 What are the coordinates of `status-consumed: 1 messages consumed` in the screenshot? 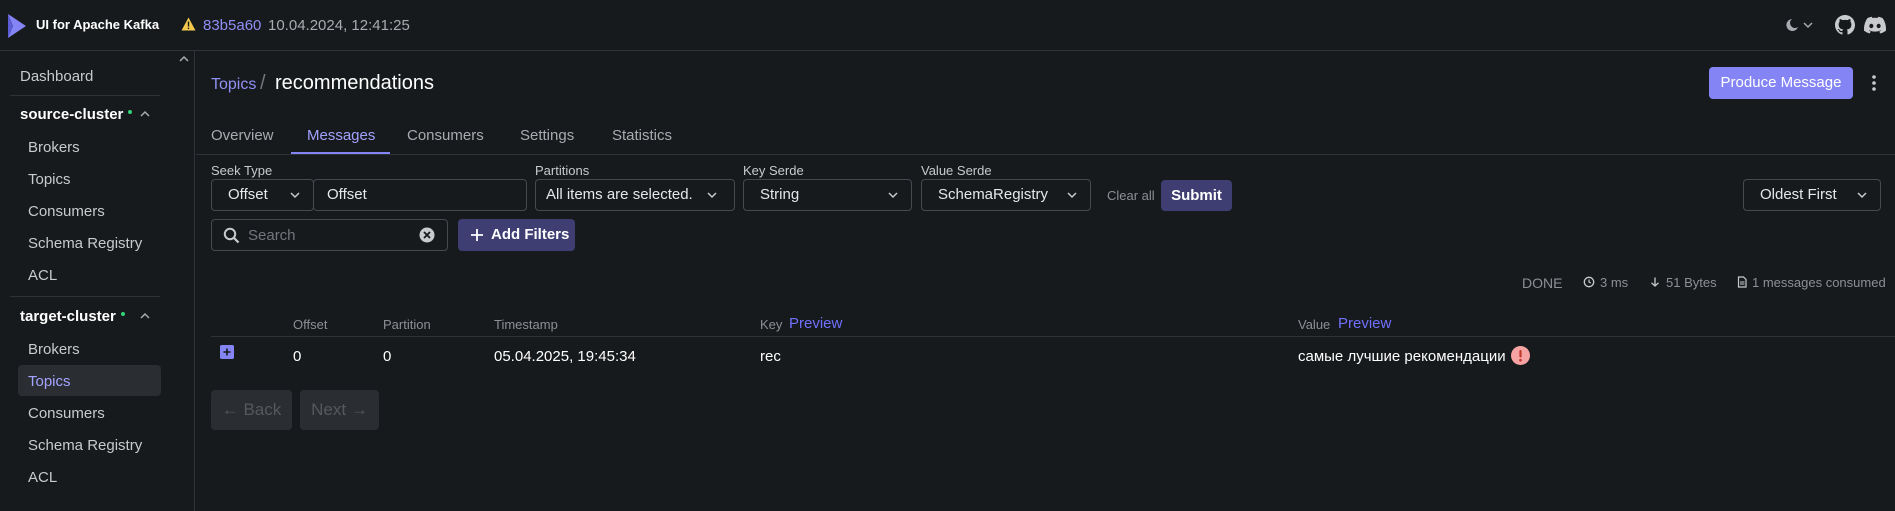 It's located at (1819, 282).